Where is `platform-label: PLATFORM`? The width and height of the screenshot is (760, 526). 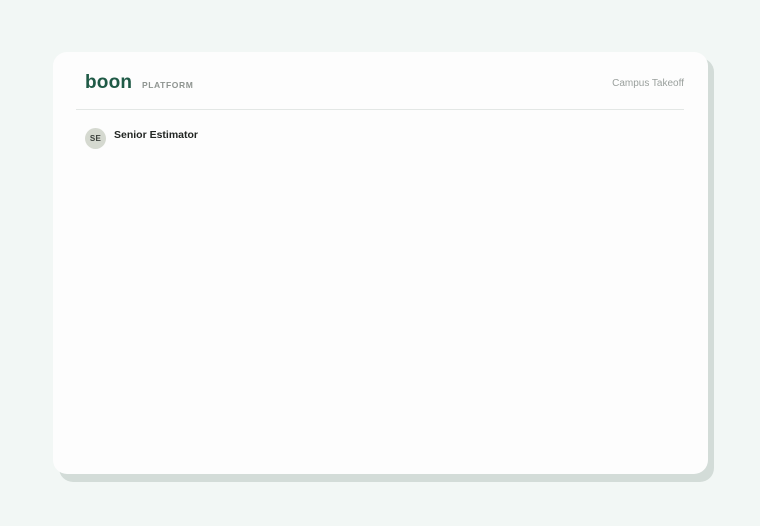 platform-label: PLATFORM is located at coordinates (168, 85).